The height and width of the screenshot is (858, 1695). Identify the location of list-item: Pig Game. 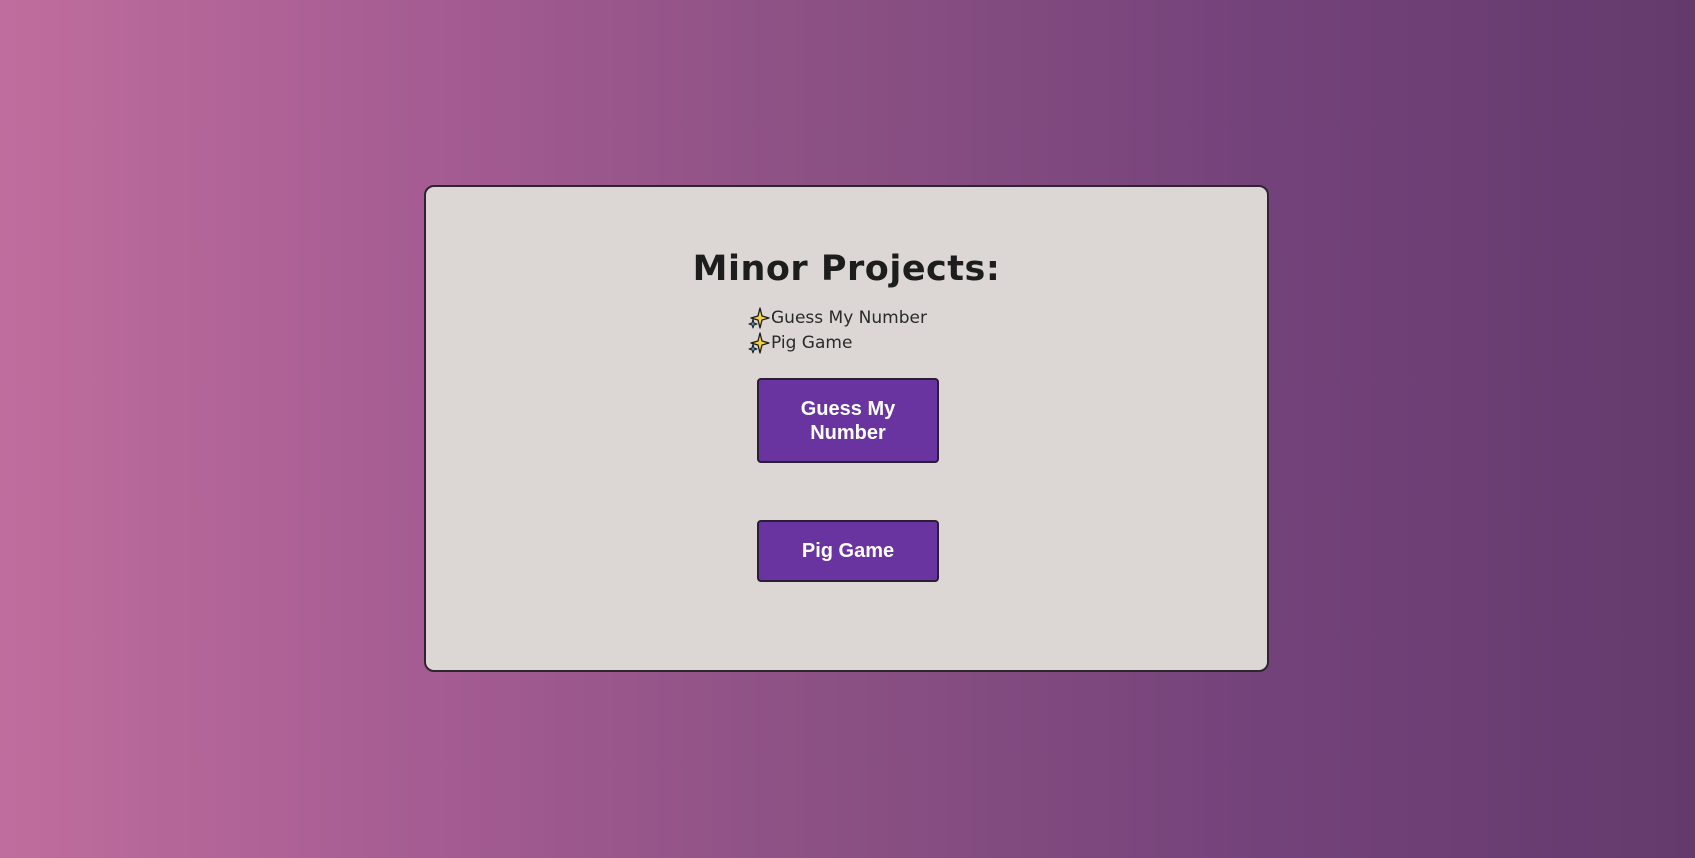
(837, 342).